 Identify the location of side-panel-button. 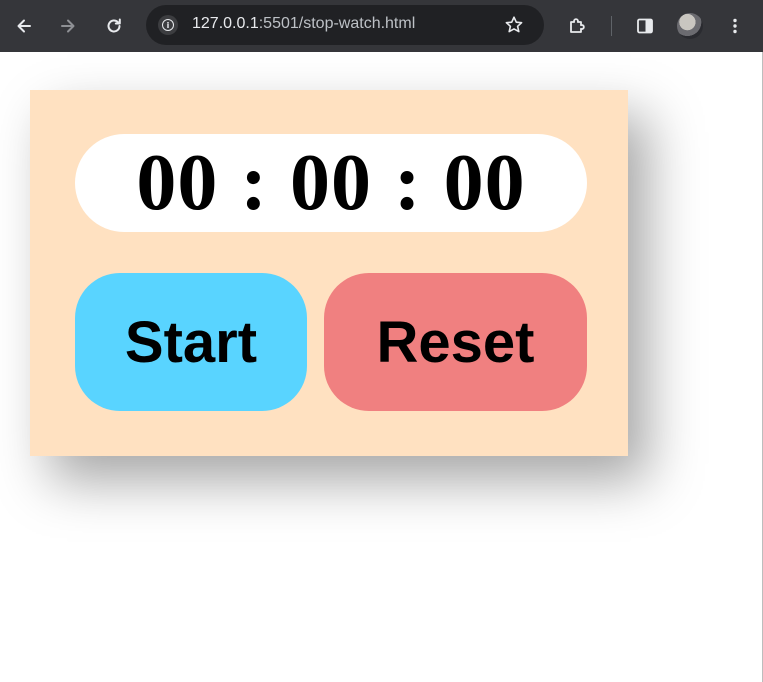
(645, 26).